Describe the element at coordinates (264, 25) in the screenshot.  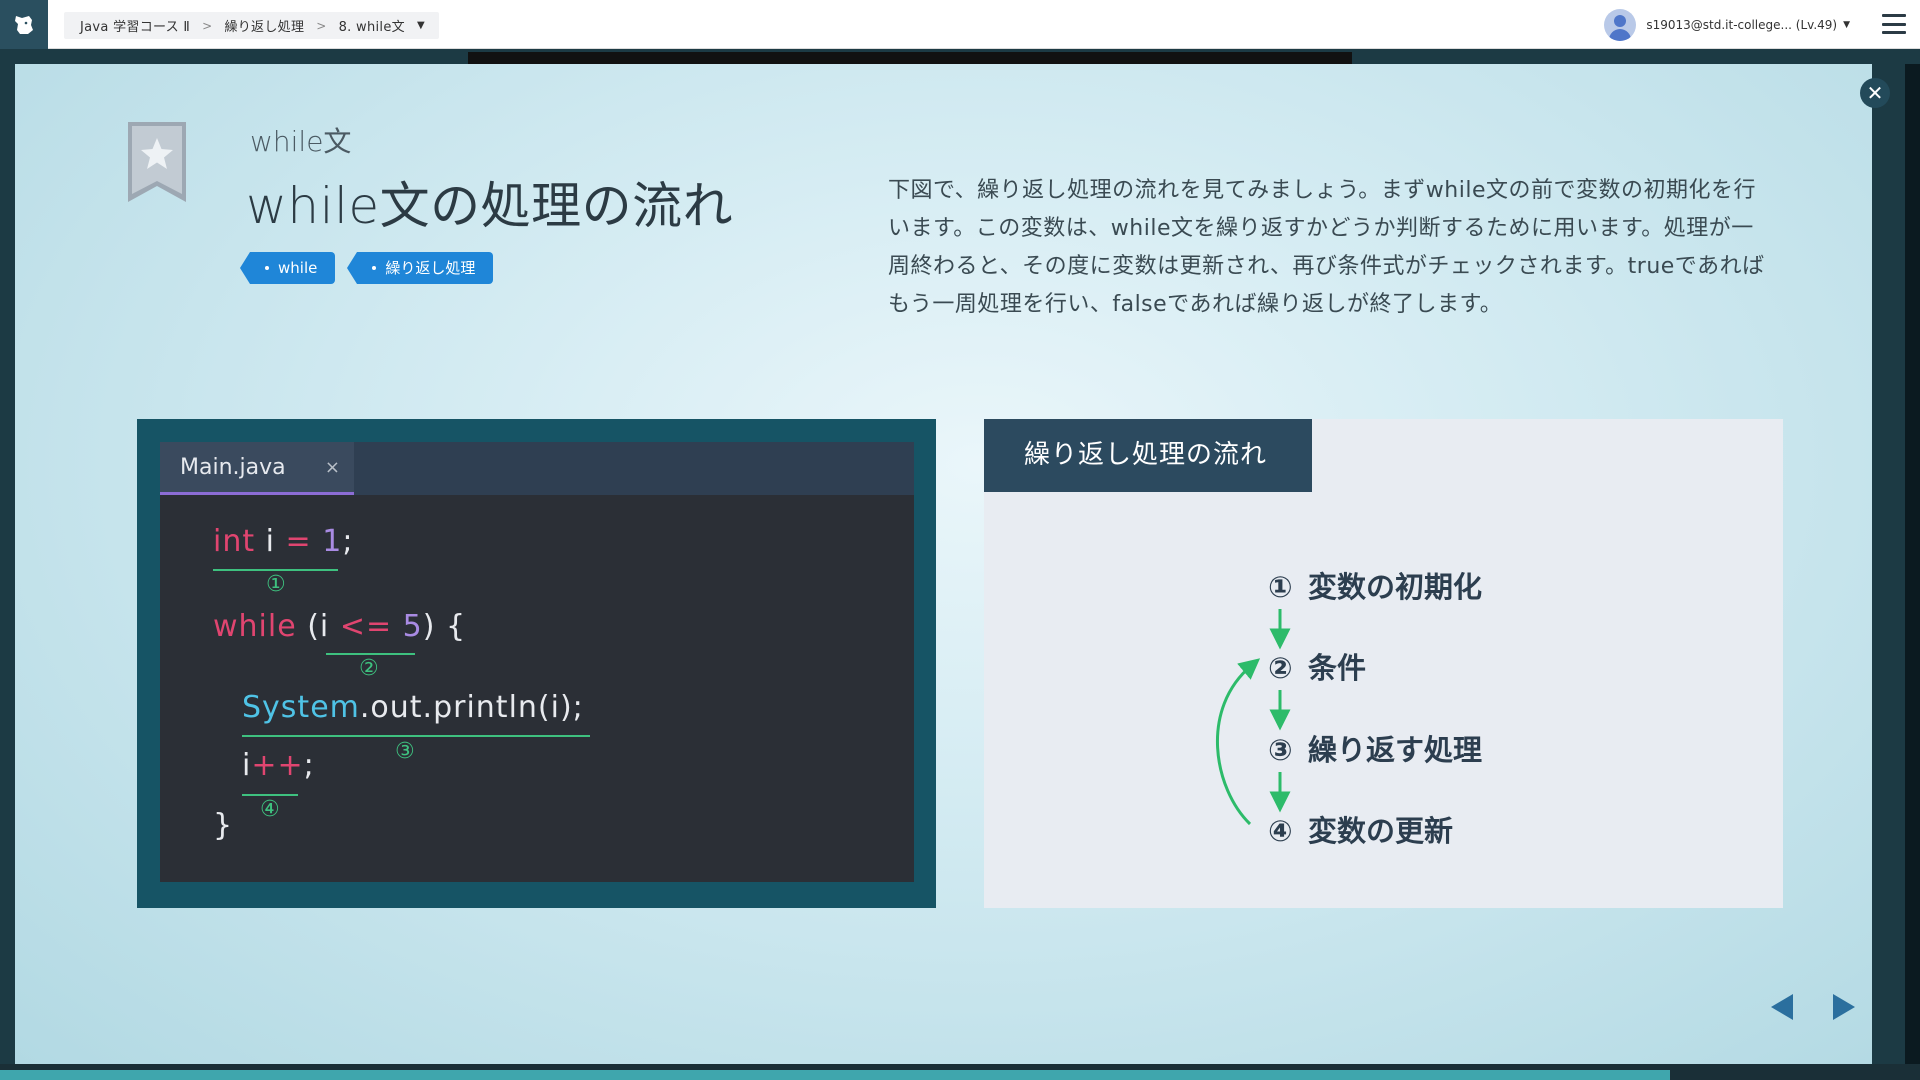
I see `breadcrumb-chapter: 繰り返し処理` at that location.